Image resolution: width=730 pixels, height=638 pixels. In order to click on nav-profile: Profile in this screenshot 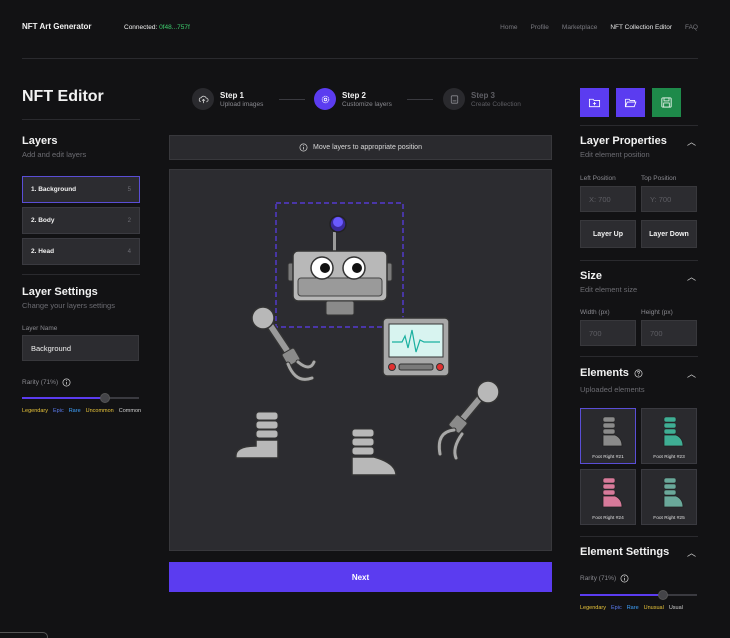, I will do `click(539, 27)`.